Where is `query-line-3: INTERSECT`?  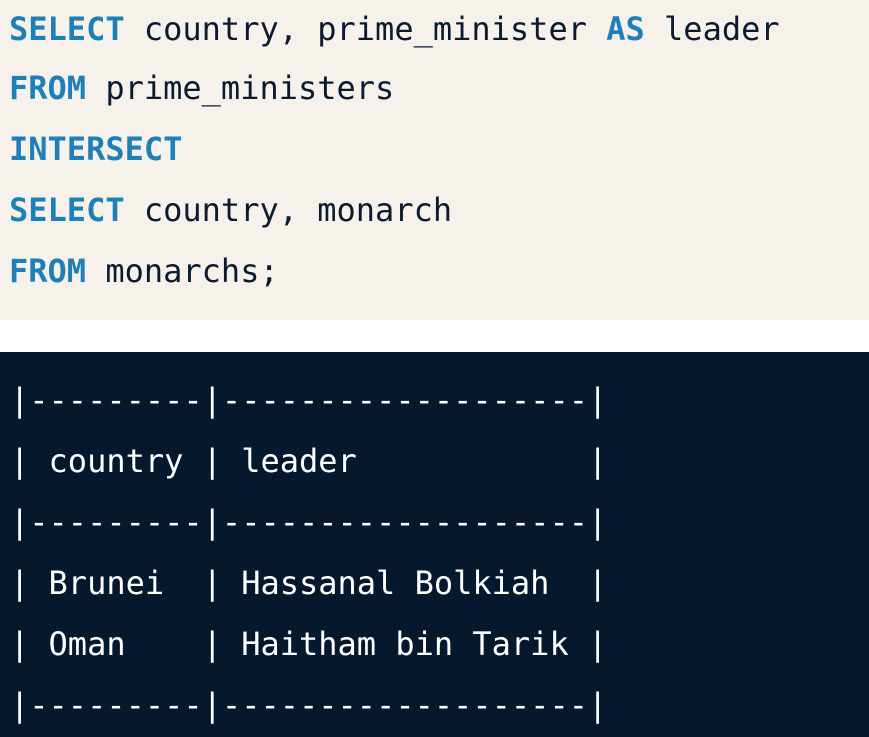
query-line-3: INTERSECT is located at coordinates (439, 149).